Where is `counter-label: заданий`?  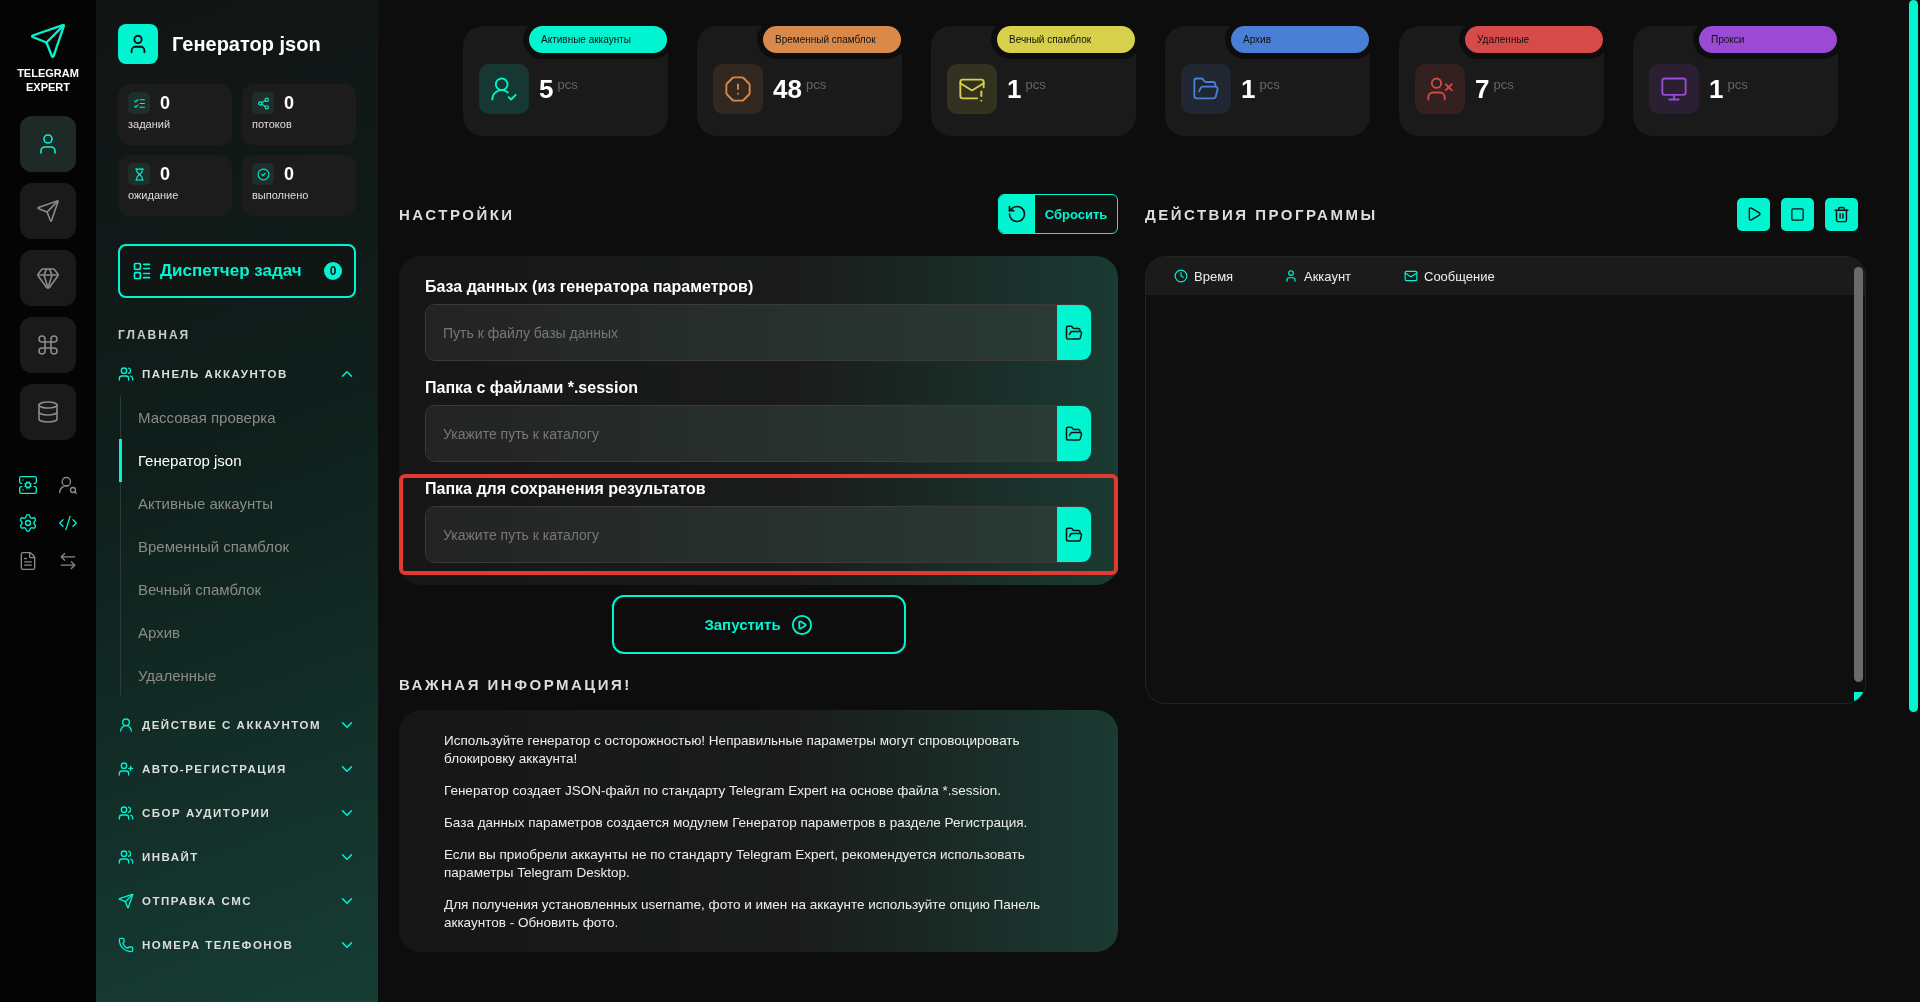
counter-label: заданий is located at coordinates (150, 124).